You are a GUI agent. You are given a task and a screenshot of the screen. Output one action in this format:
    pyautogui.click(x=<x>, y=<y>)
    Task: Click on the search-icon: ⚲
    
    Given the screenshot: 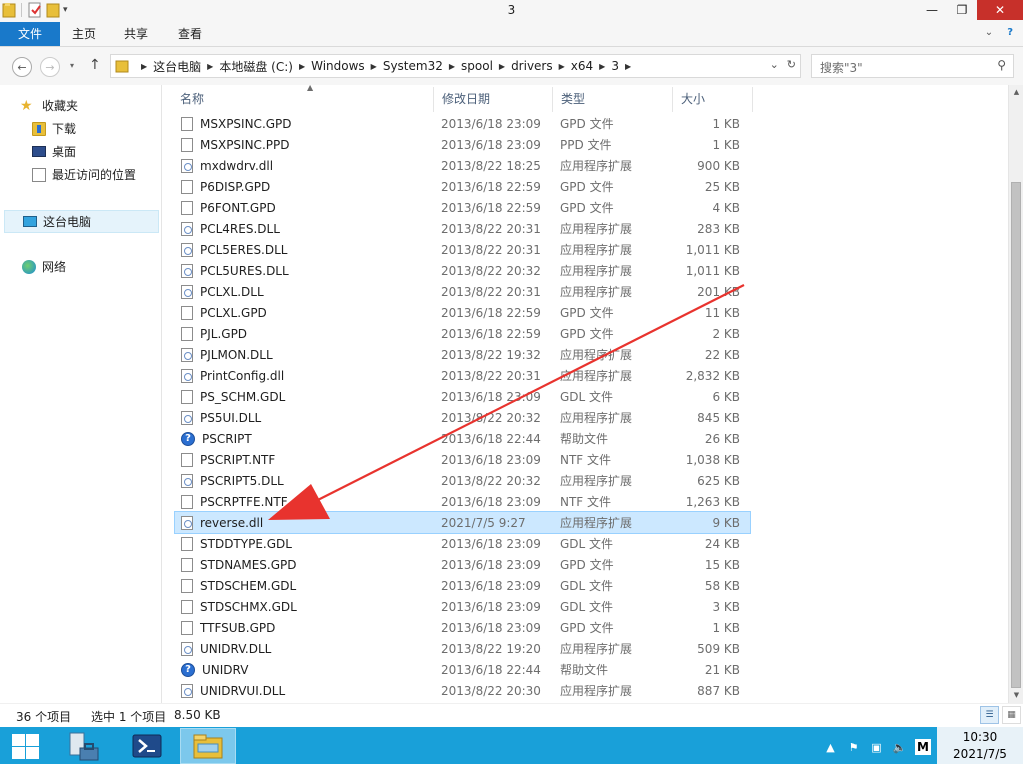 What is the action you would take?
    pyautogui.click(x=1001, y=65)
    